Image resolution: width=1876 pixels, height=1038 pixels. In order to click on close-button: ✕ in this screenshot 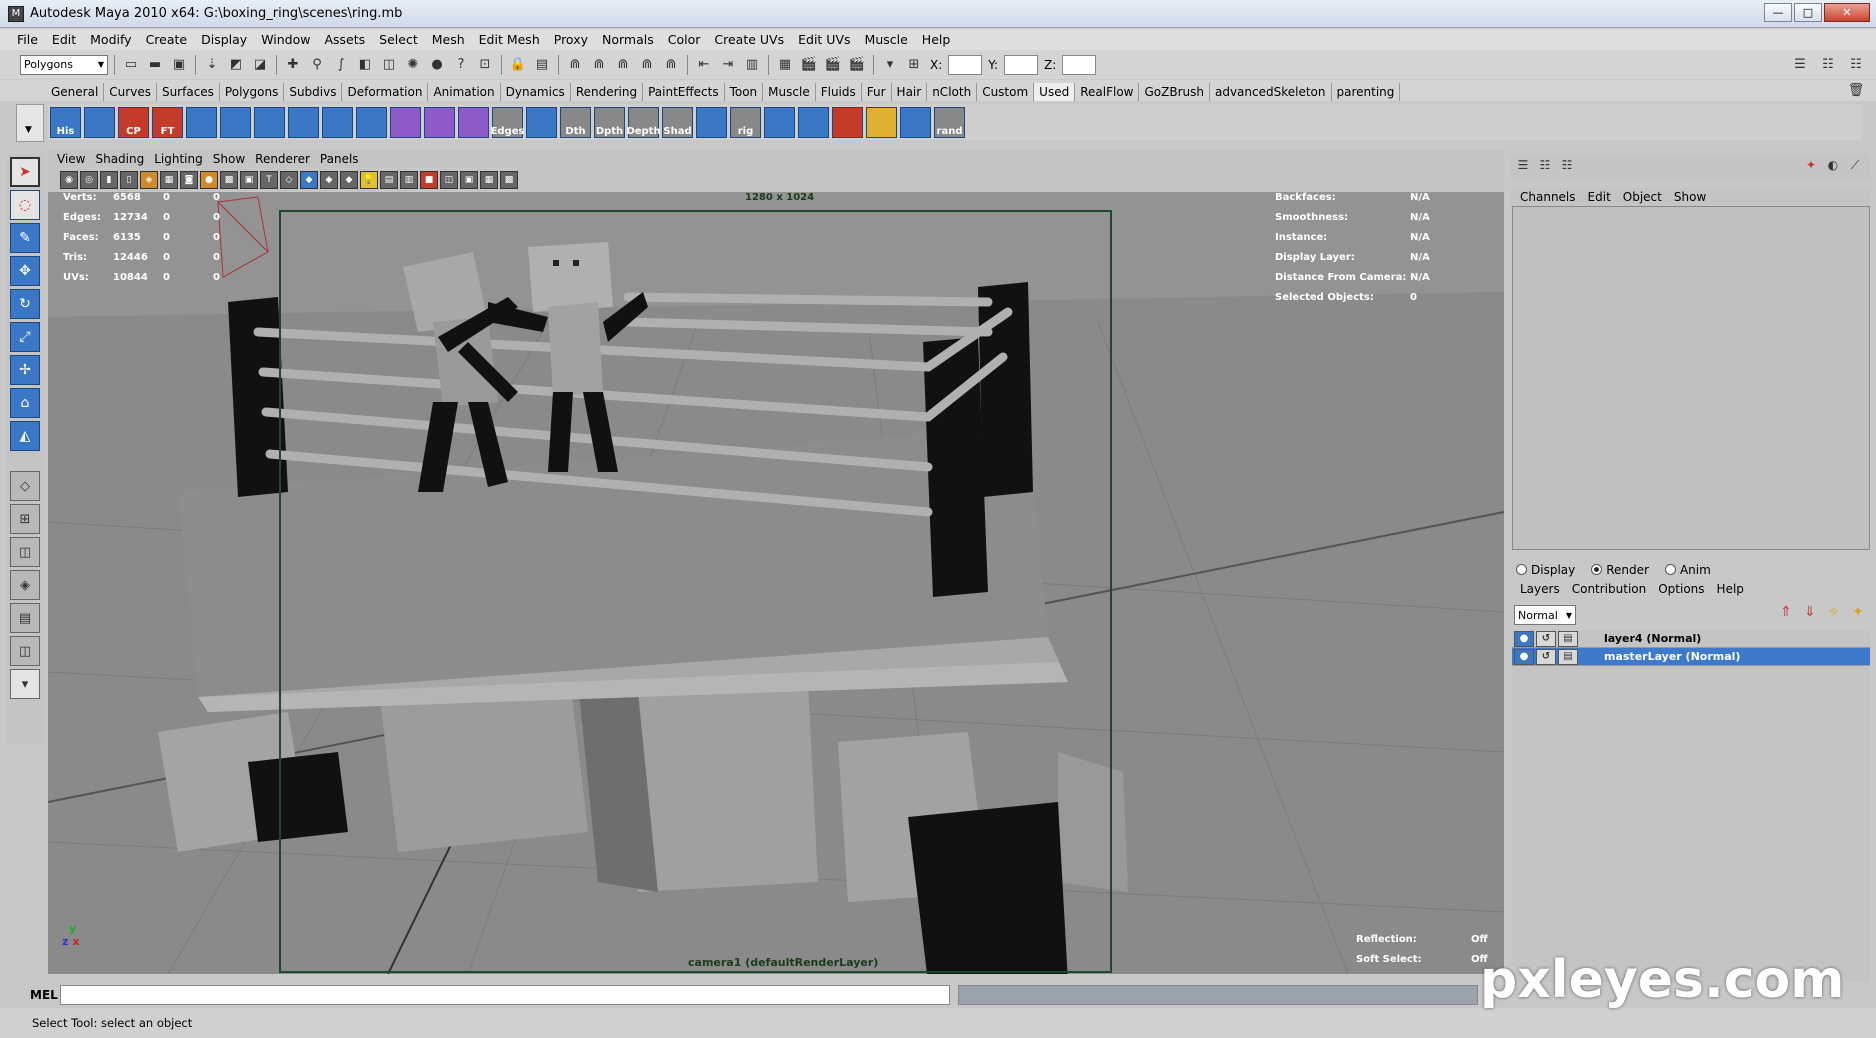, I will do `click(1847, 12)`.